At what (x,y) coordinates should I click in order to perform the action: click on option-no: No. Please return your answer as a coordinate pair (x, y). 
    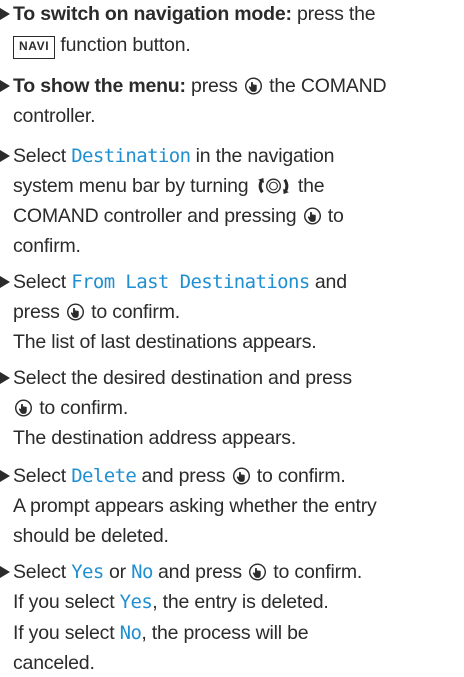
    Looking at the image, I should click on (142, 572).